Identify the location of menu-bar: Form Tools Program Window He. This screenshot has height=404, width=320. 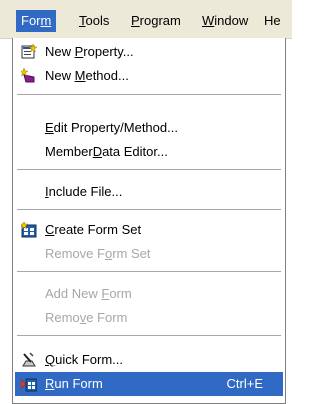
(146, 19).